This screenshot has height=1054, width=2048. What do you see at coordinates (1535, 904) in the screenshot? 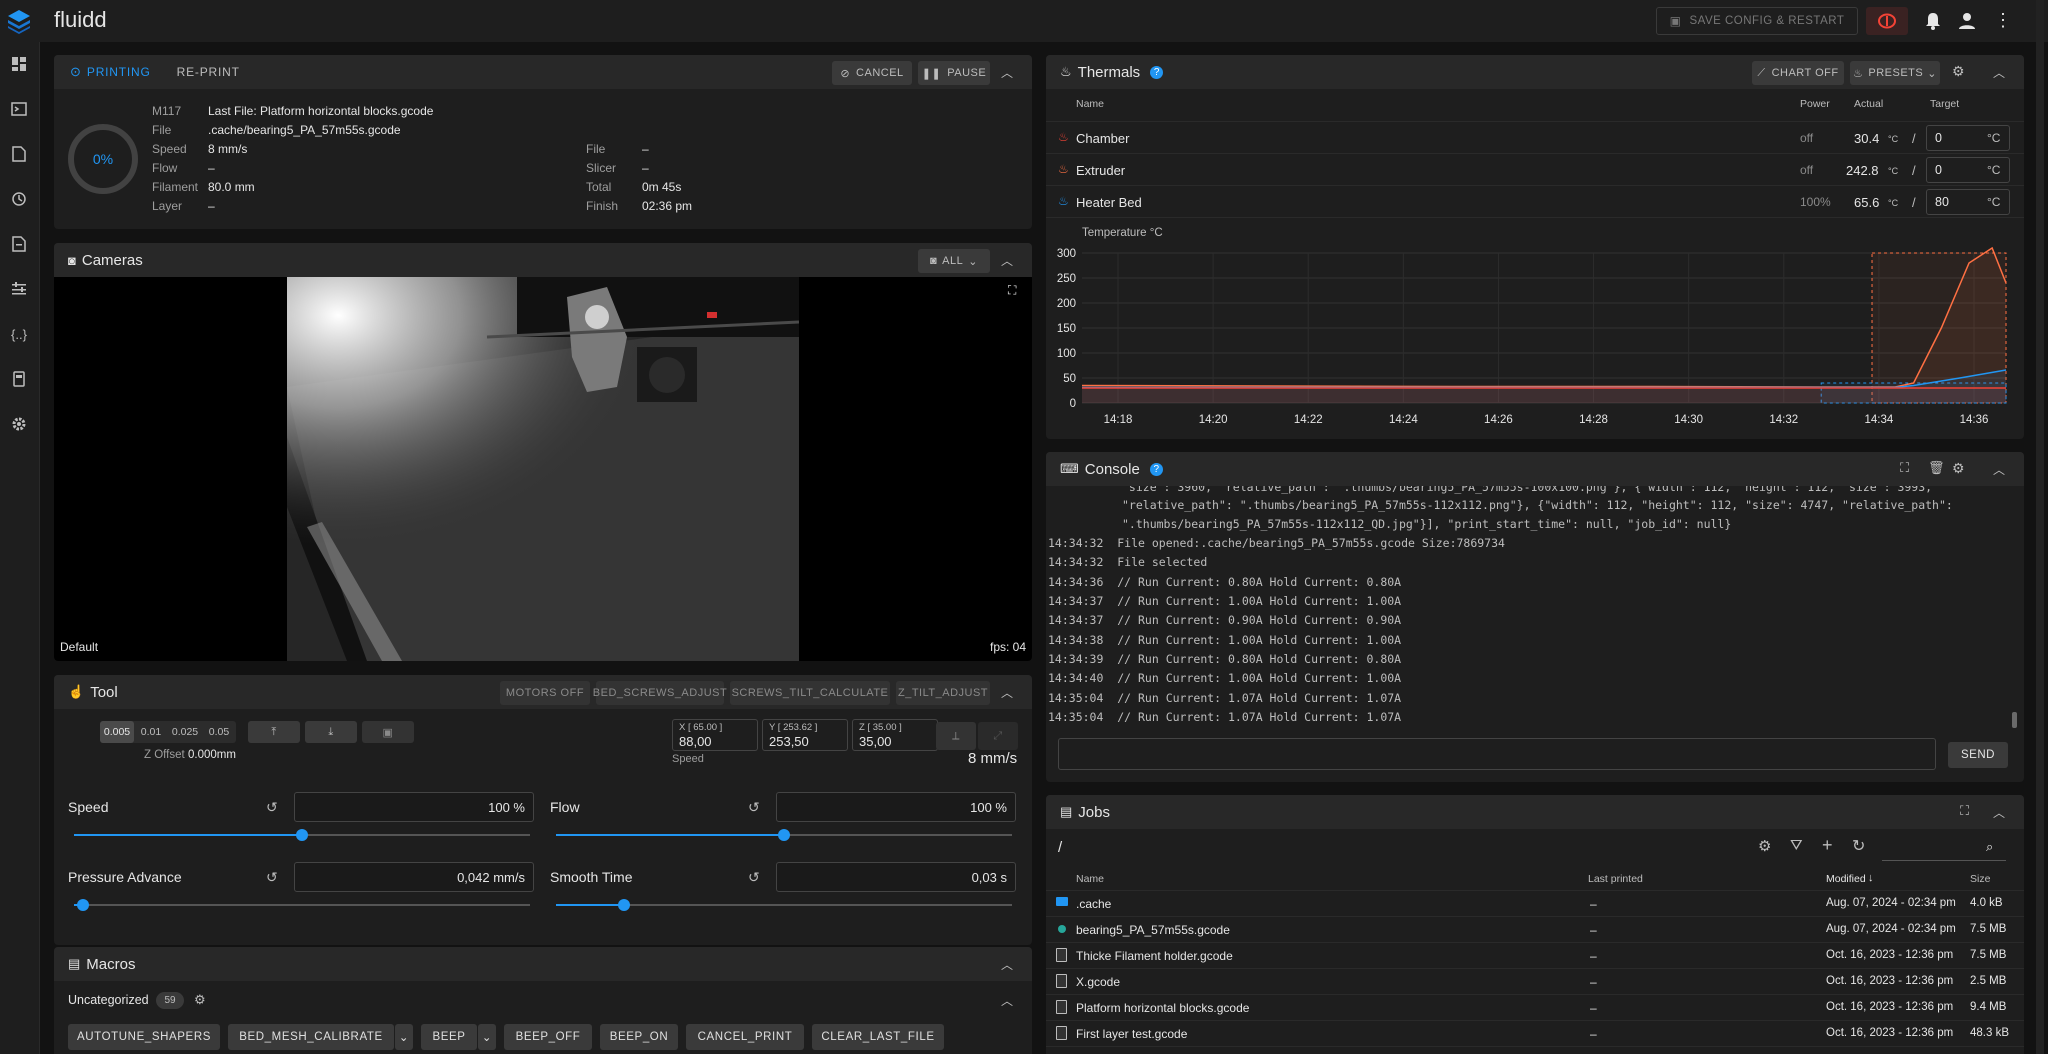
I see `job-row: .cache – Aug. 07, 2024 - 02:34 pm 4.0 kB` at bounding box center [1535, 904].